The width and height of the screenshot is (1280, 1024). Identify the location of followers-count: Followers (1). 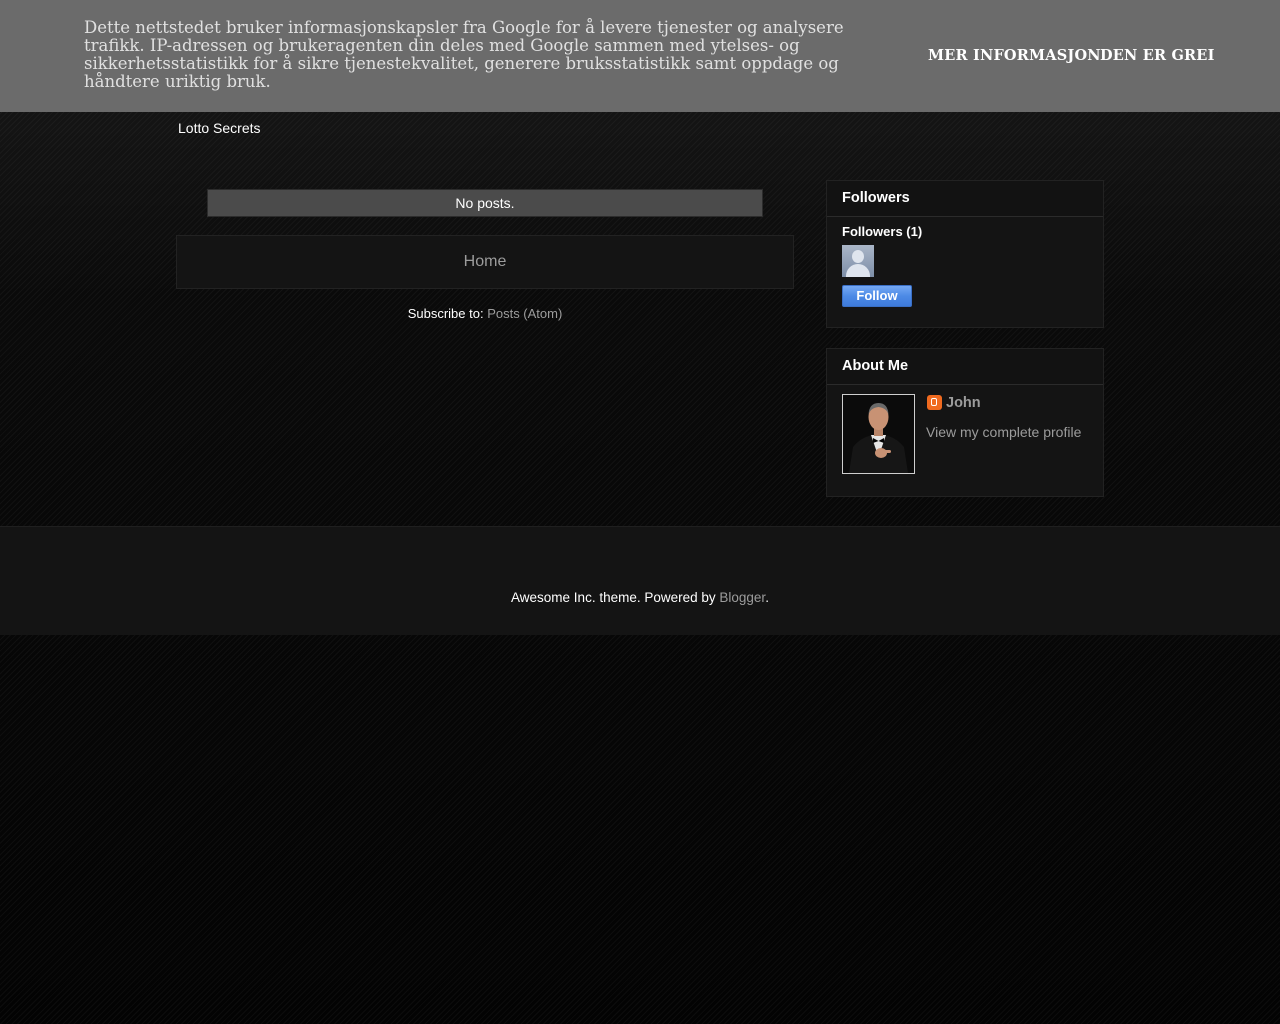
(882, 231).